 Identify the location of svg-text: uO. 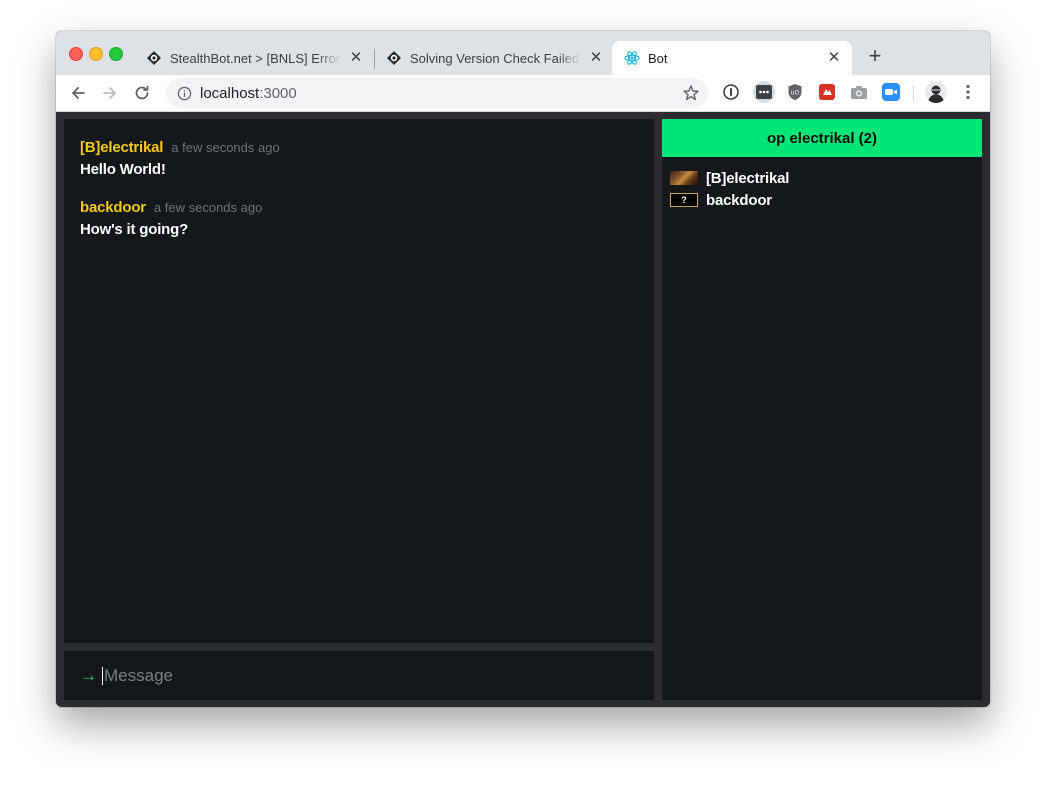
(795, 93).